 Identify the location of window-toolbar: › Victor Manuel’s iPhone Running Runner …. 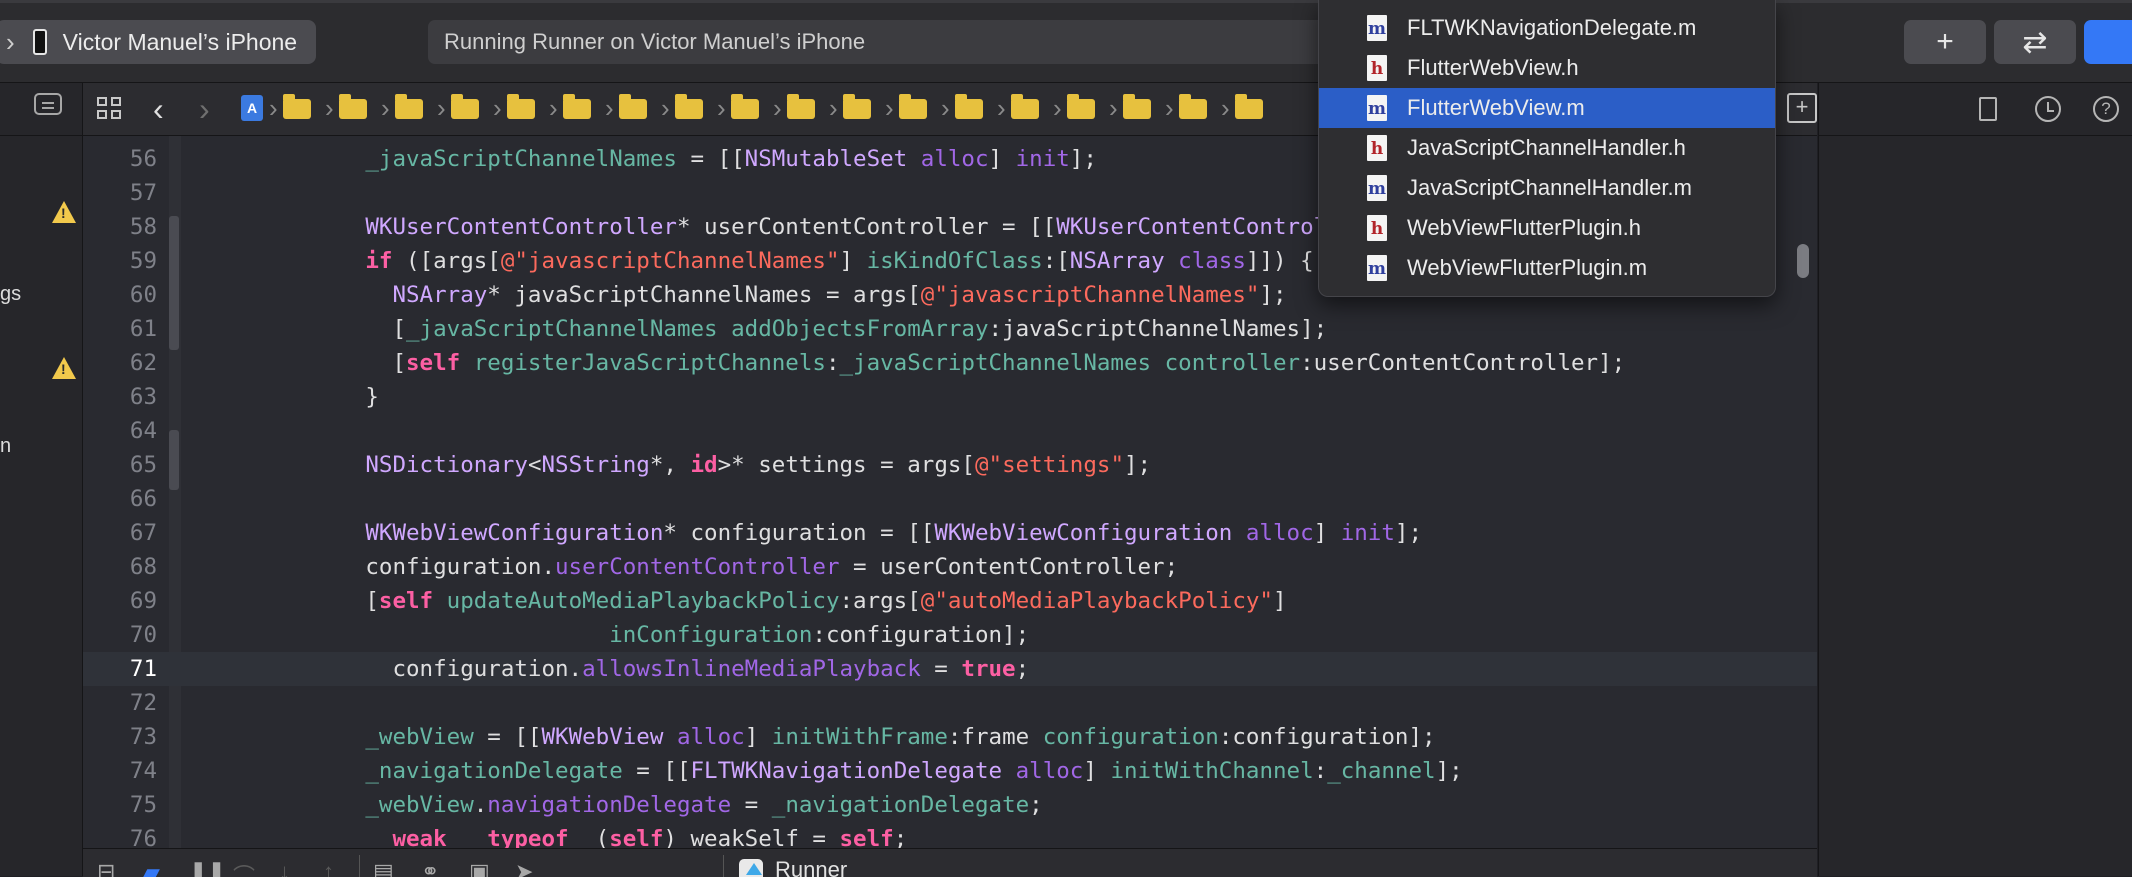
(1066, 41).